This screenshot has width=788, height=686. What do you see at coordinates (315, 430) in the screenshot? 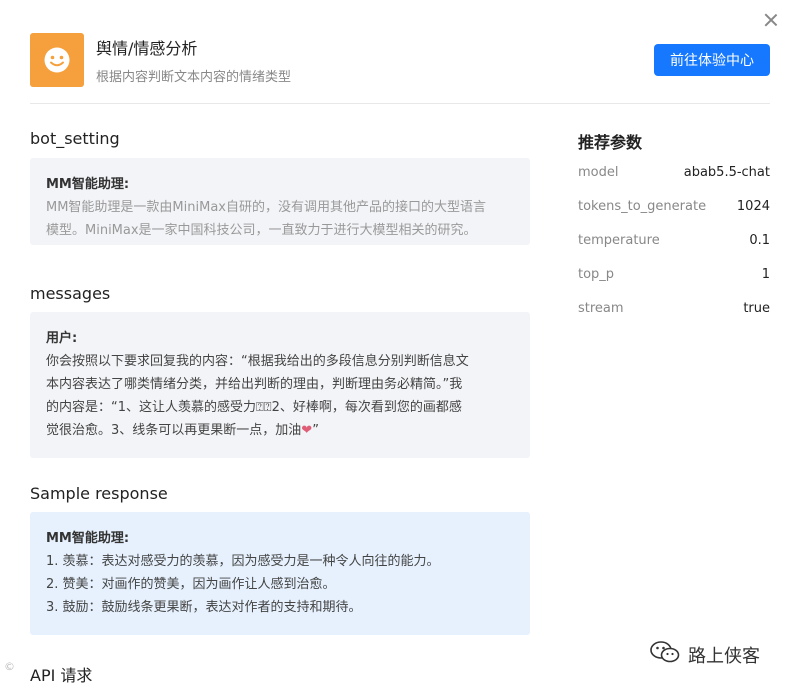
I see `message-quote-end: ”` at bounding box center [315, 430].